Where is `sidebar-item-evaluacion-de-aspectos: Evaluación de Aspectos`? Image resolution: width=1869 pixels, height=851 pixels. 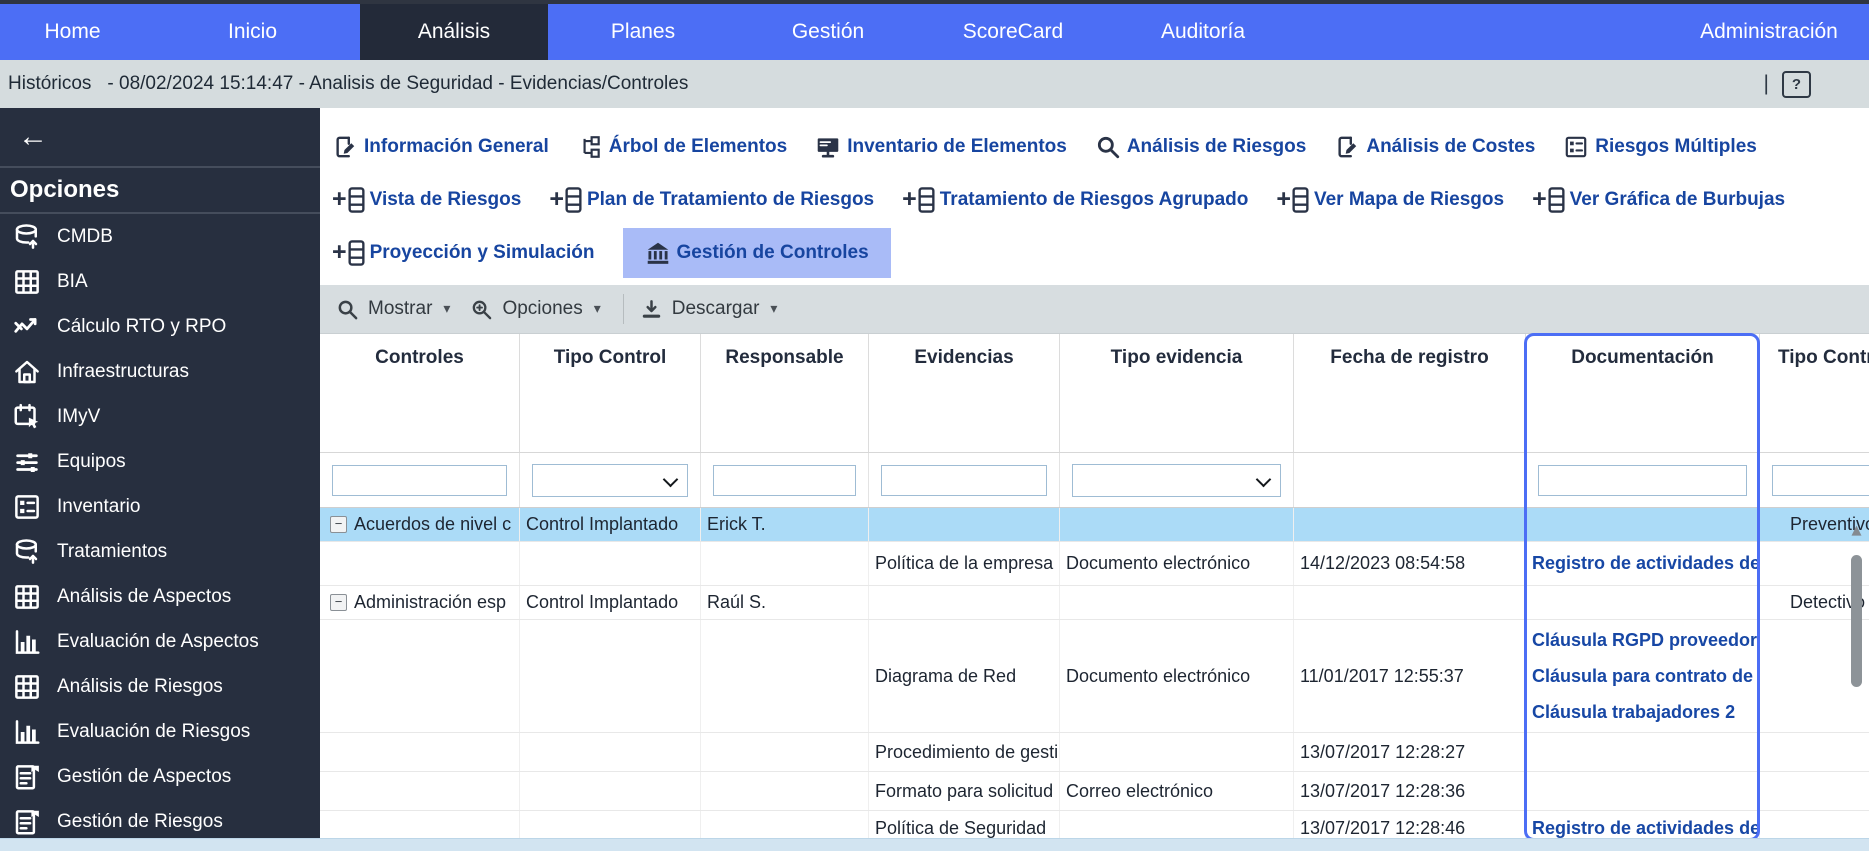
sidebar-item-evaluacion-de-aspectos: Evaluación de Aspectos is located at coordinates (160, 641).